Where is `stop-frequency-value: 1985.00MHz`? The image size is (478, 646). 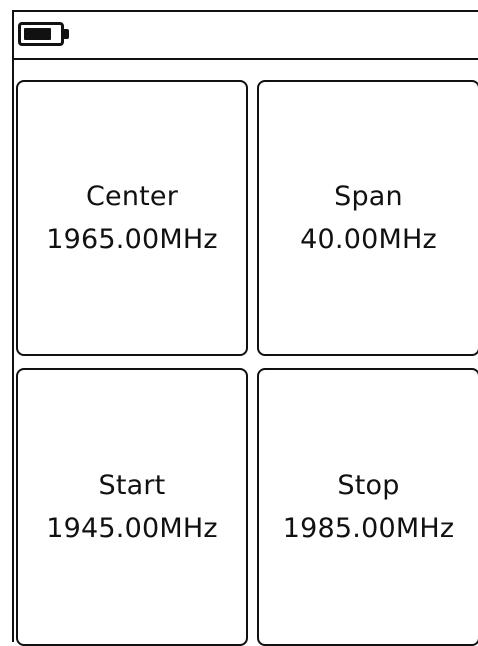 stop-frequency-value: 1985.00MHz is located at coordinates (368, 528).